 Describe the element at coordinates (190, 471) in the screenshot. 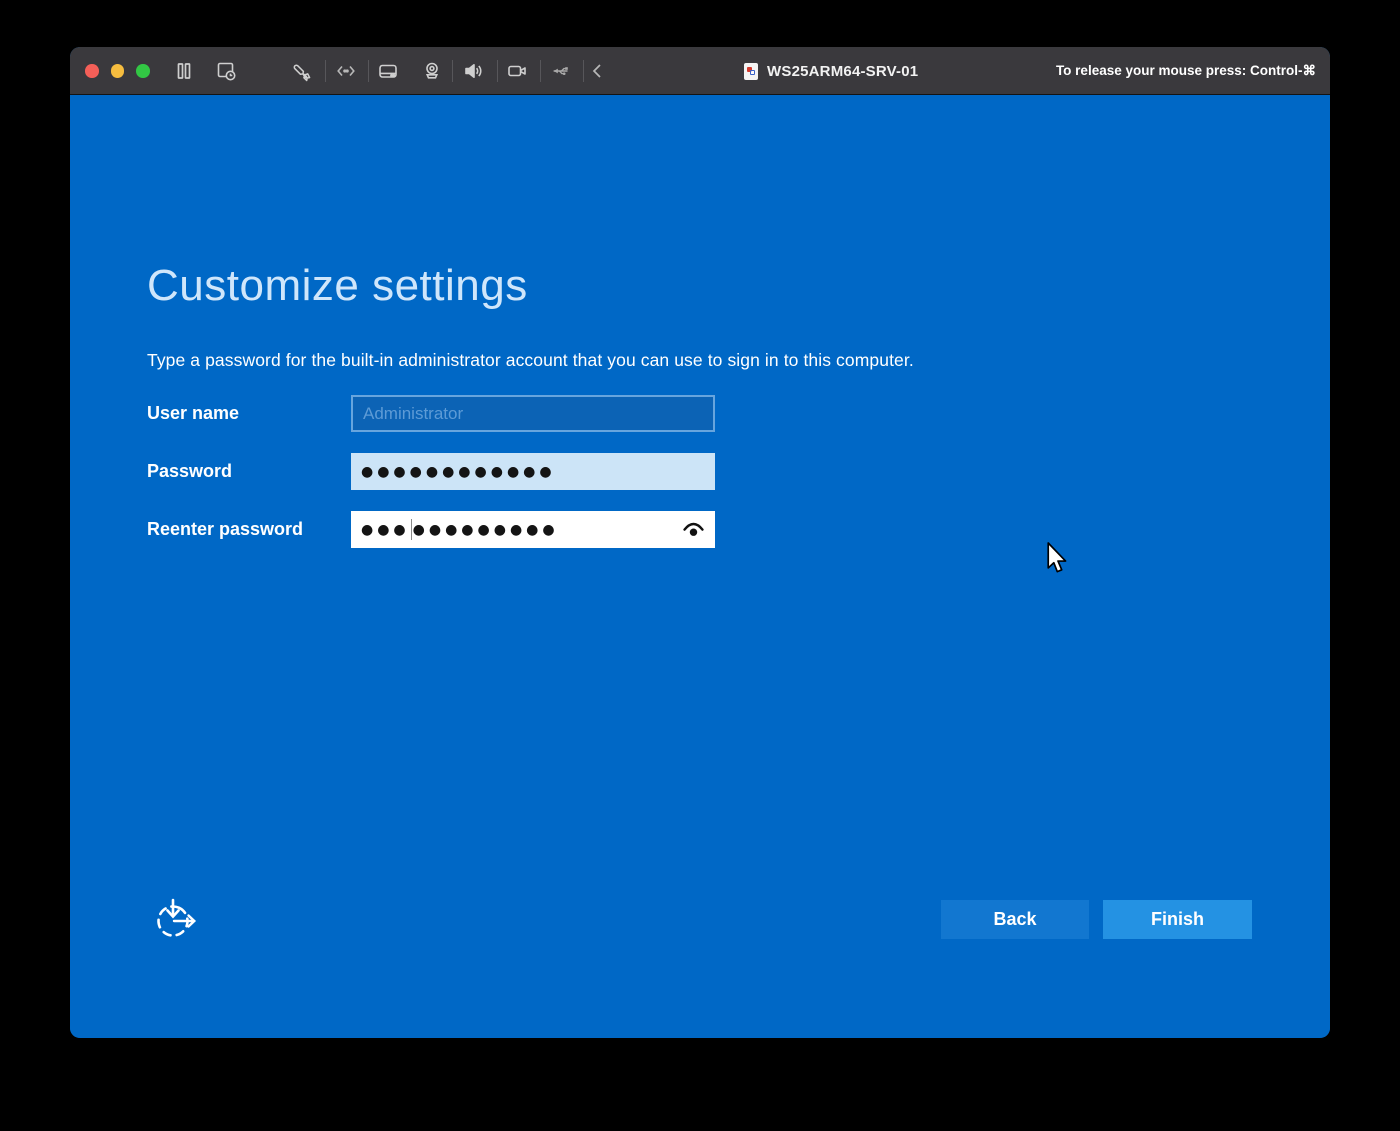

I see `password-label: Password` at that location.